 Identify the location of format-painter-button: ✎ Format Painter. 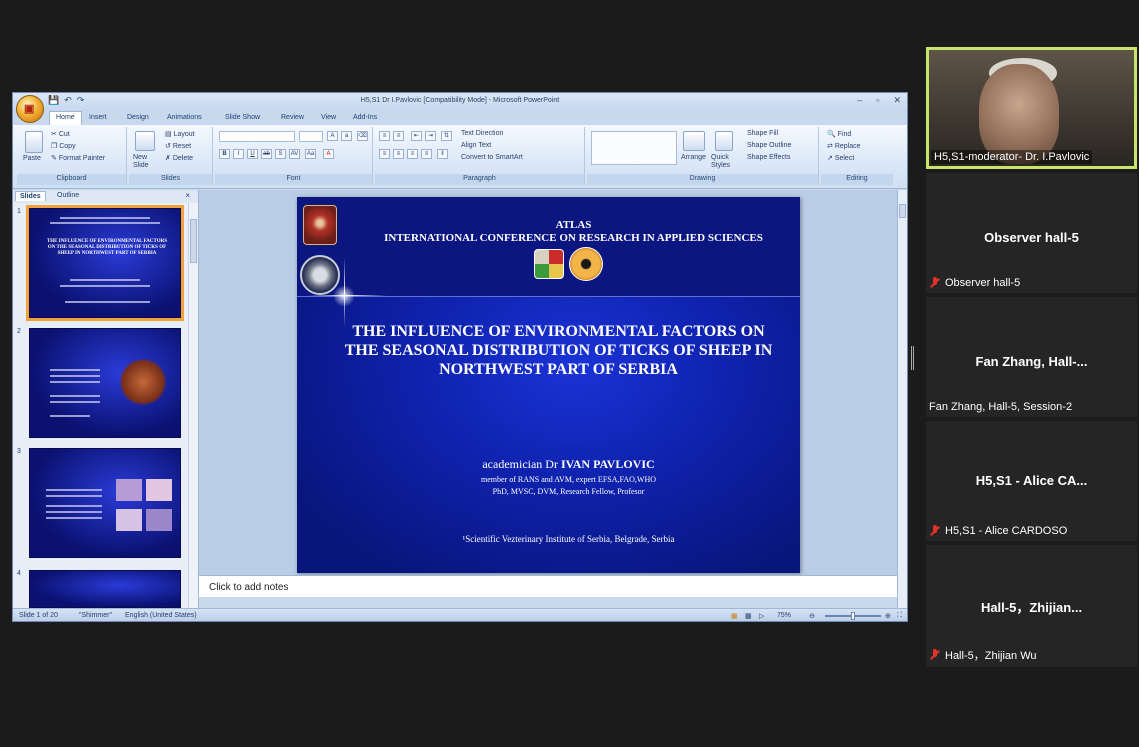
(78, 158).